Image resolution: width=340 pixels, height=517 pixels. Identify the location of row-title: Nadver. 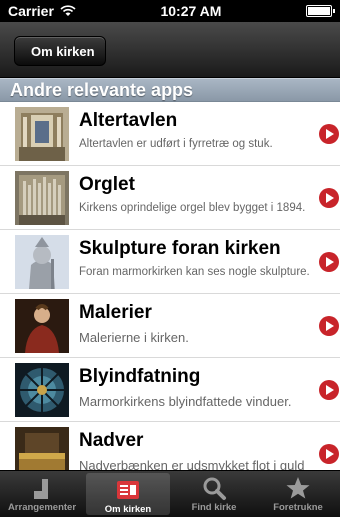
(111, 440).